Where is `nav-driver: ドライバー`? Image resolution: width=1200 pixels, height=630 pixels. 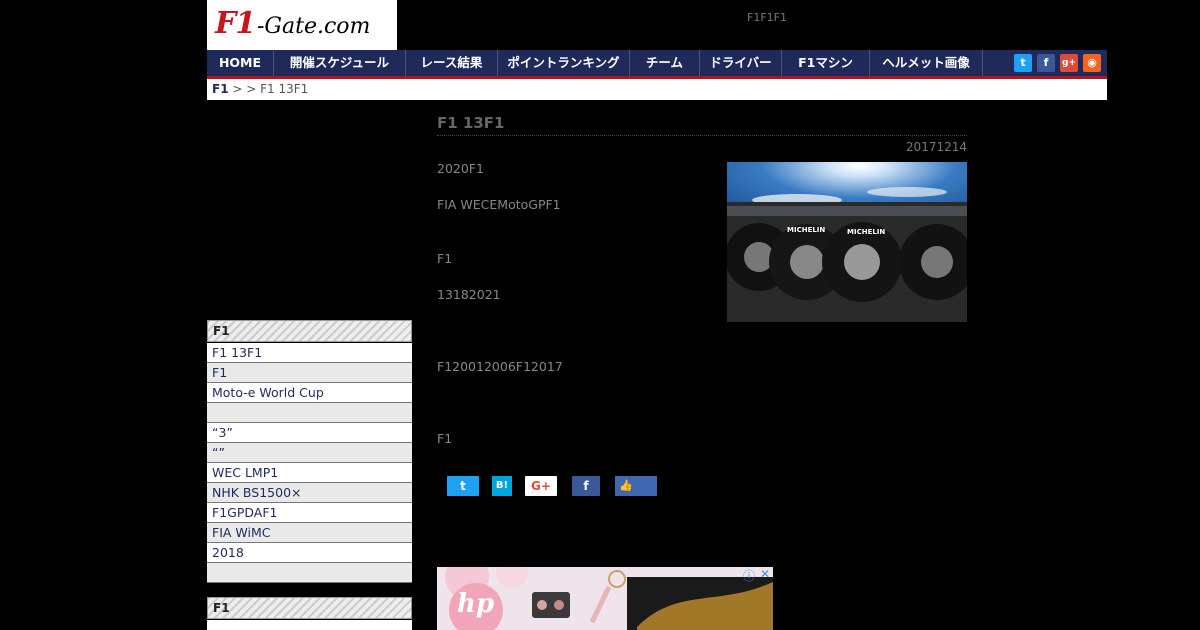
nav-driver: ドライバー is located at coordinates (741, 63).